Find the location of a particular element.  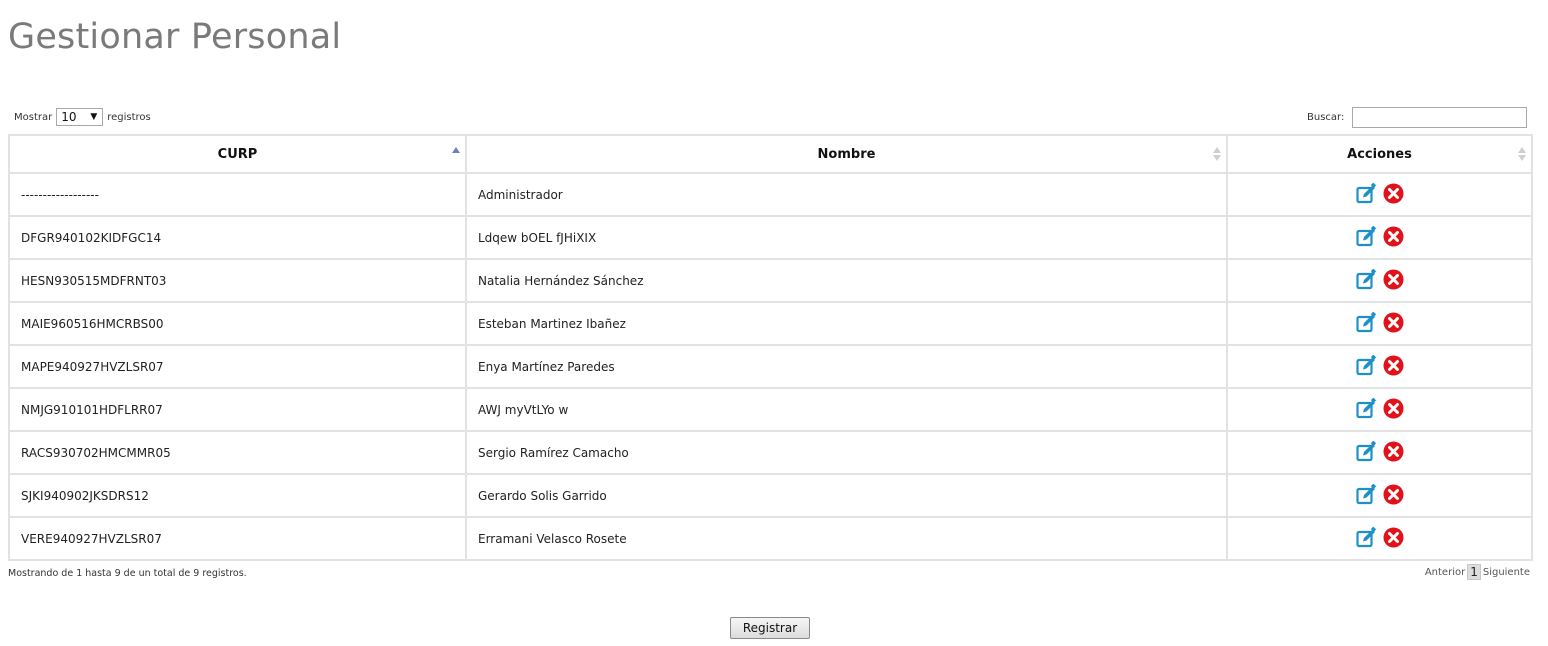

length-suffix-label: registros is located at coordinates (129, 117).